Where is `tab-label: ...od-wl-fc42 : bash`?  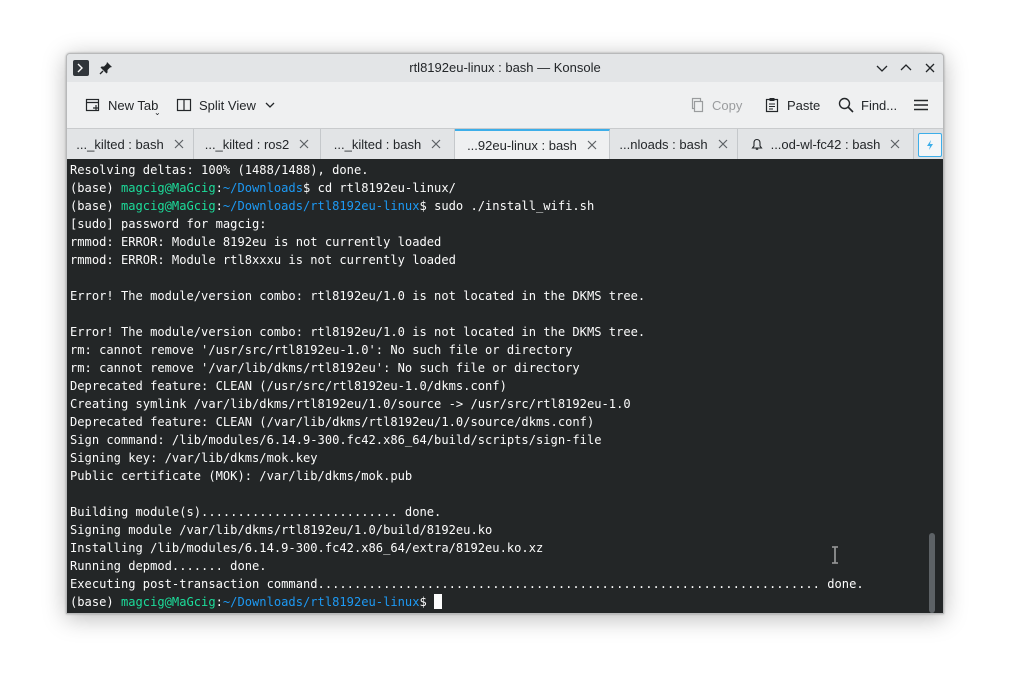 tab-label: ...od-wl-fc42 : bash is located at coordinates (825, 144).